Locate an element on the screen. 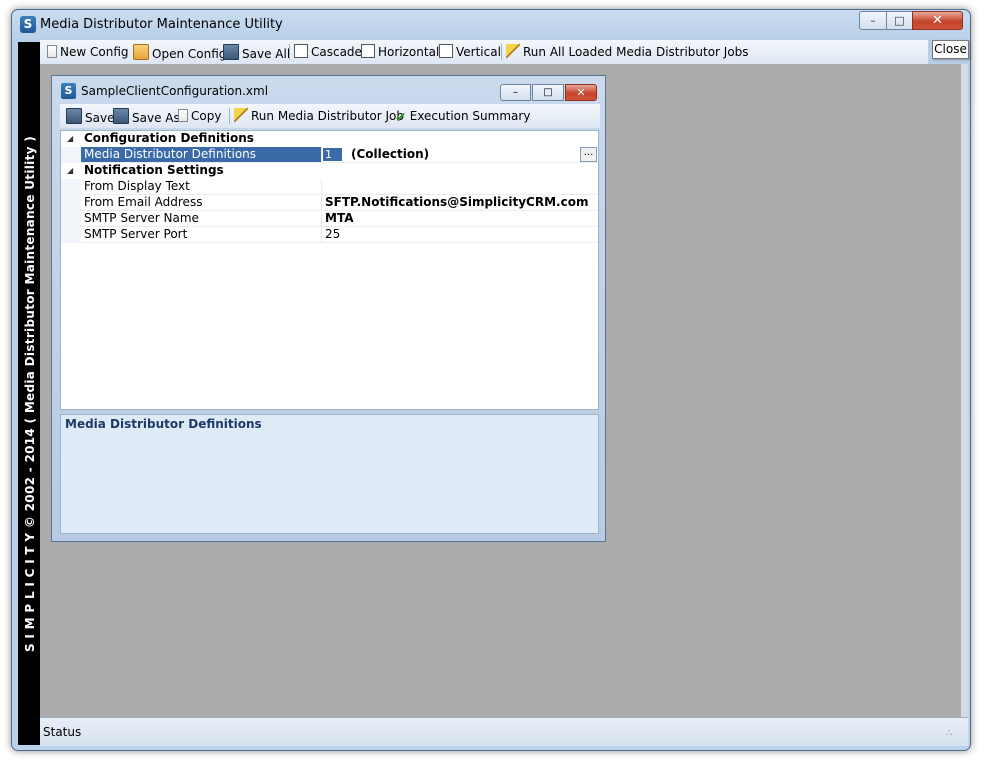  cascade-icon is located at coordinates (301, 51).